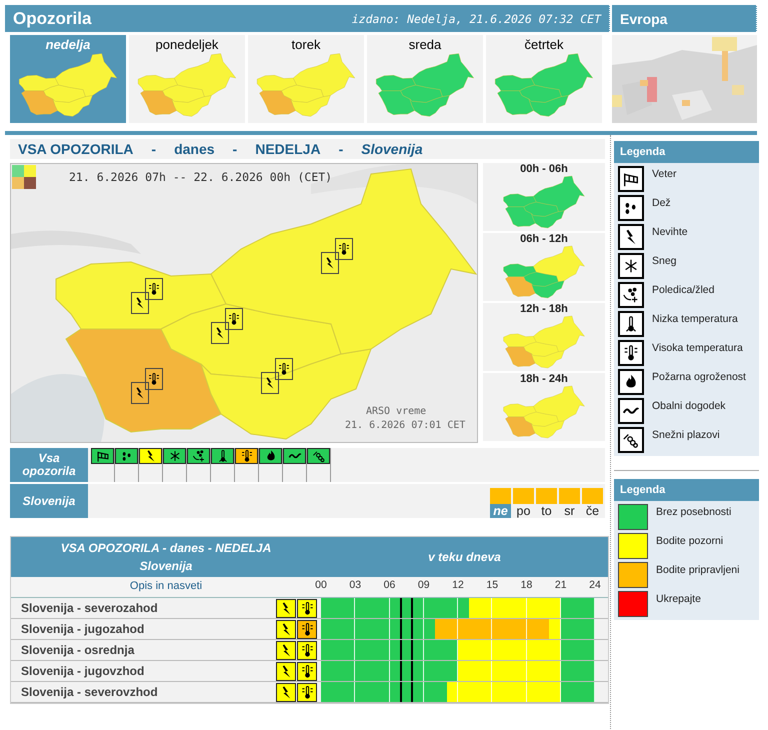  Describe the element at coordinates (544, 79) in the screenshot. I see `day-tab: četrtek` at that location.